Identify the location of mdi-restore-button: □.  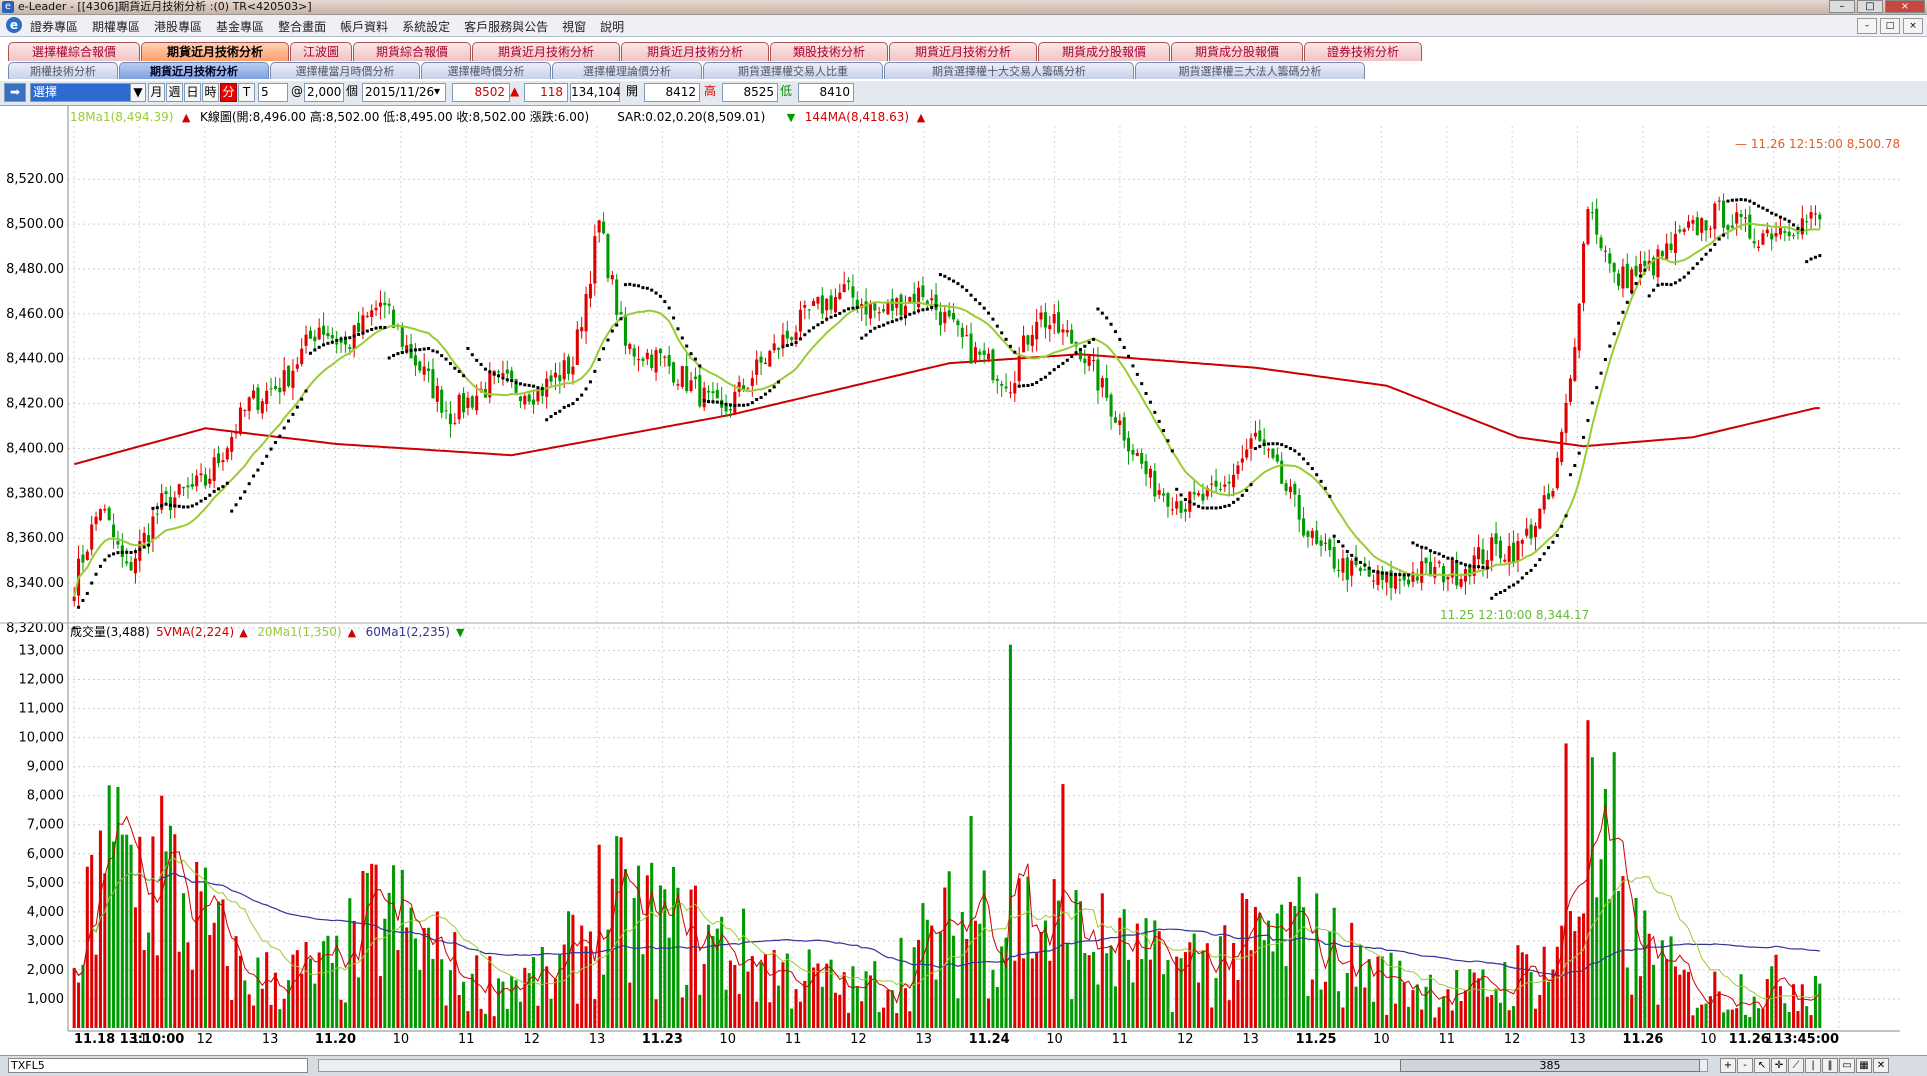
(1890, 26).